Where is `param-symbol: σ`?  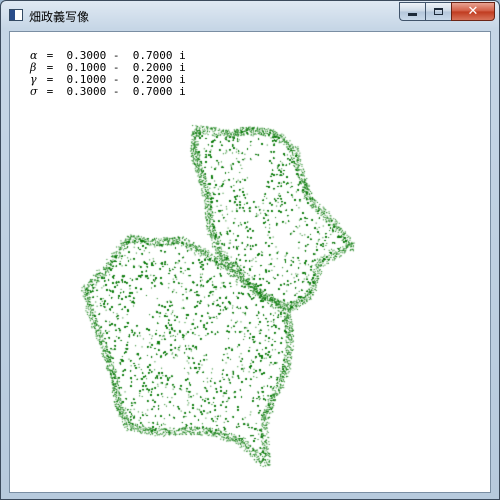
param-symbol: σ is located at coordinates (34, 91).